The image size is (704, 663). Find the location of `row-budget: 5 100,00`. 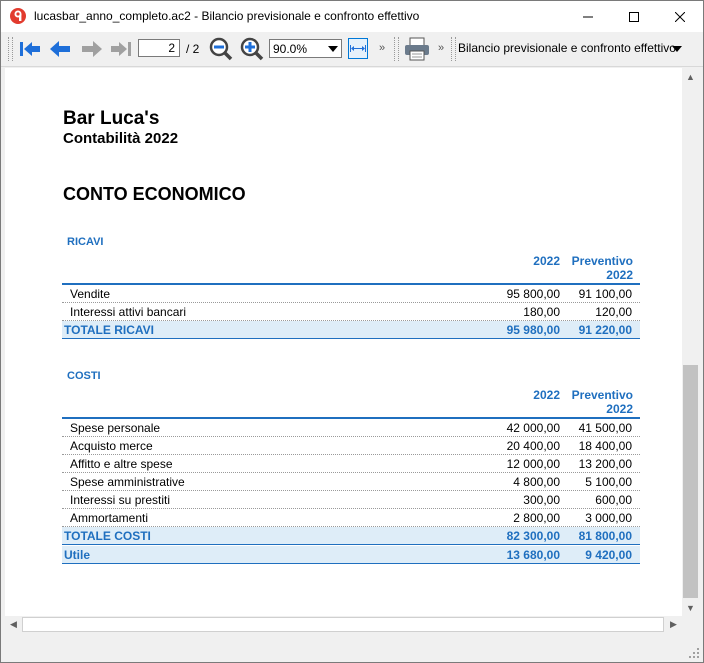

row-budget: 5 100,00 is located at coordinates (608, 482).